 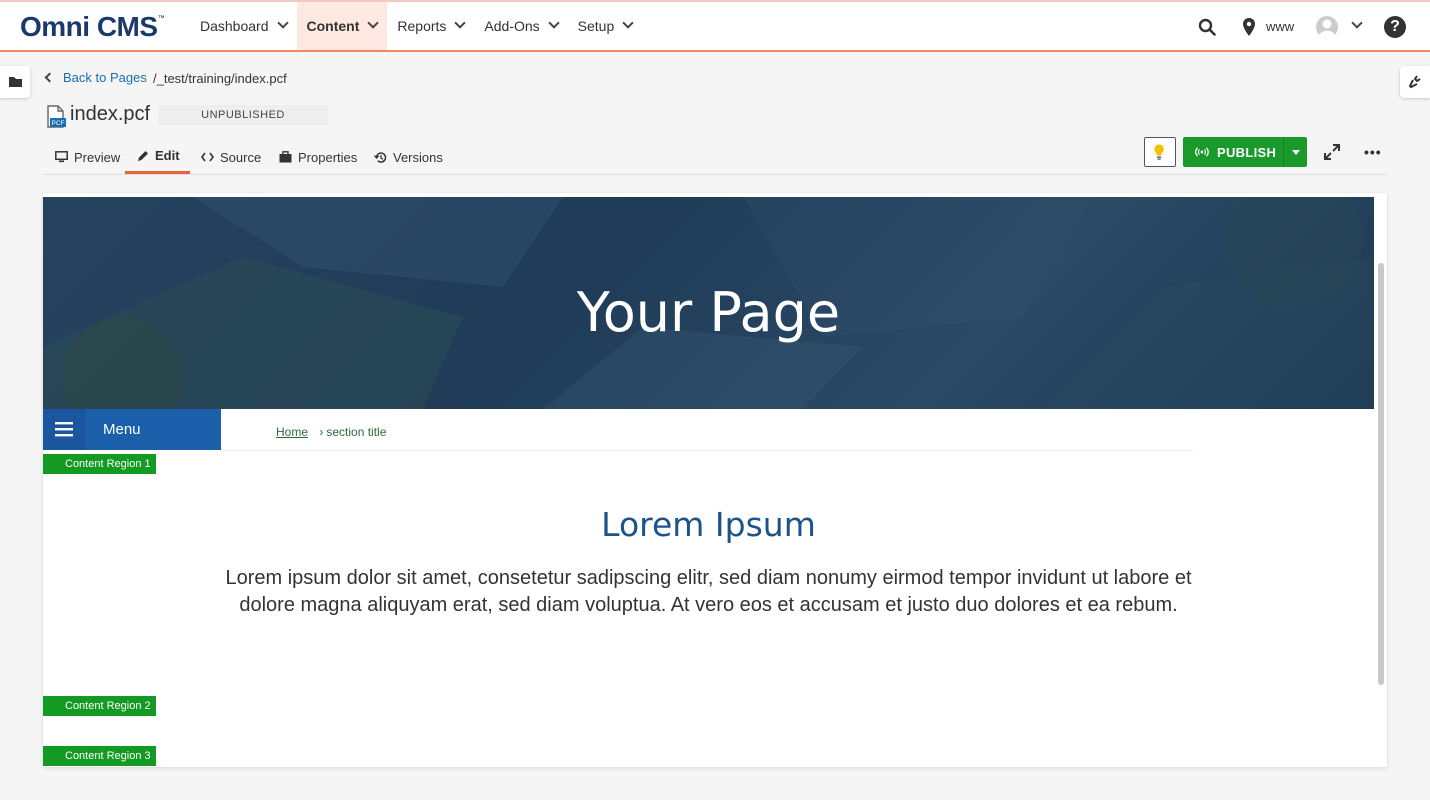 What do you see at coordinates (234, 26) in the screenshot?
I see `nav-label: Dashboard` at bounding box center [234, 26].